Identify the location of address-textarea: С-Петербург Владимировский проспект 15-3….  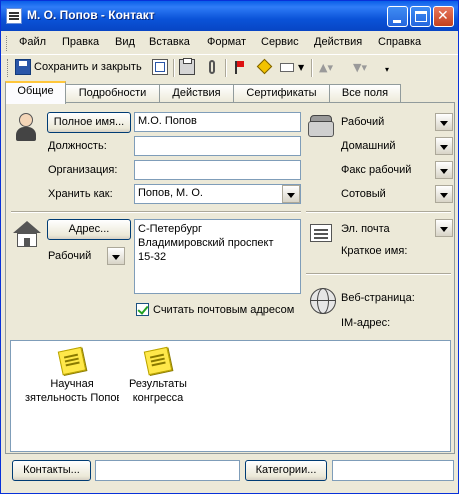
(217, 256).